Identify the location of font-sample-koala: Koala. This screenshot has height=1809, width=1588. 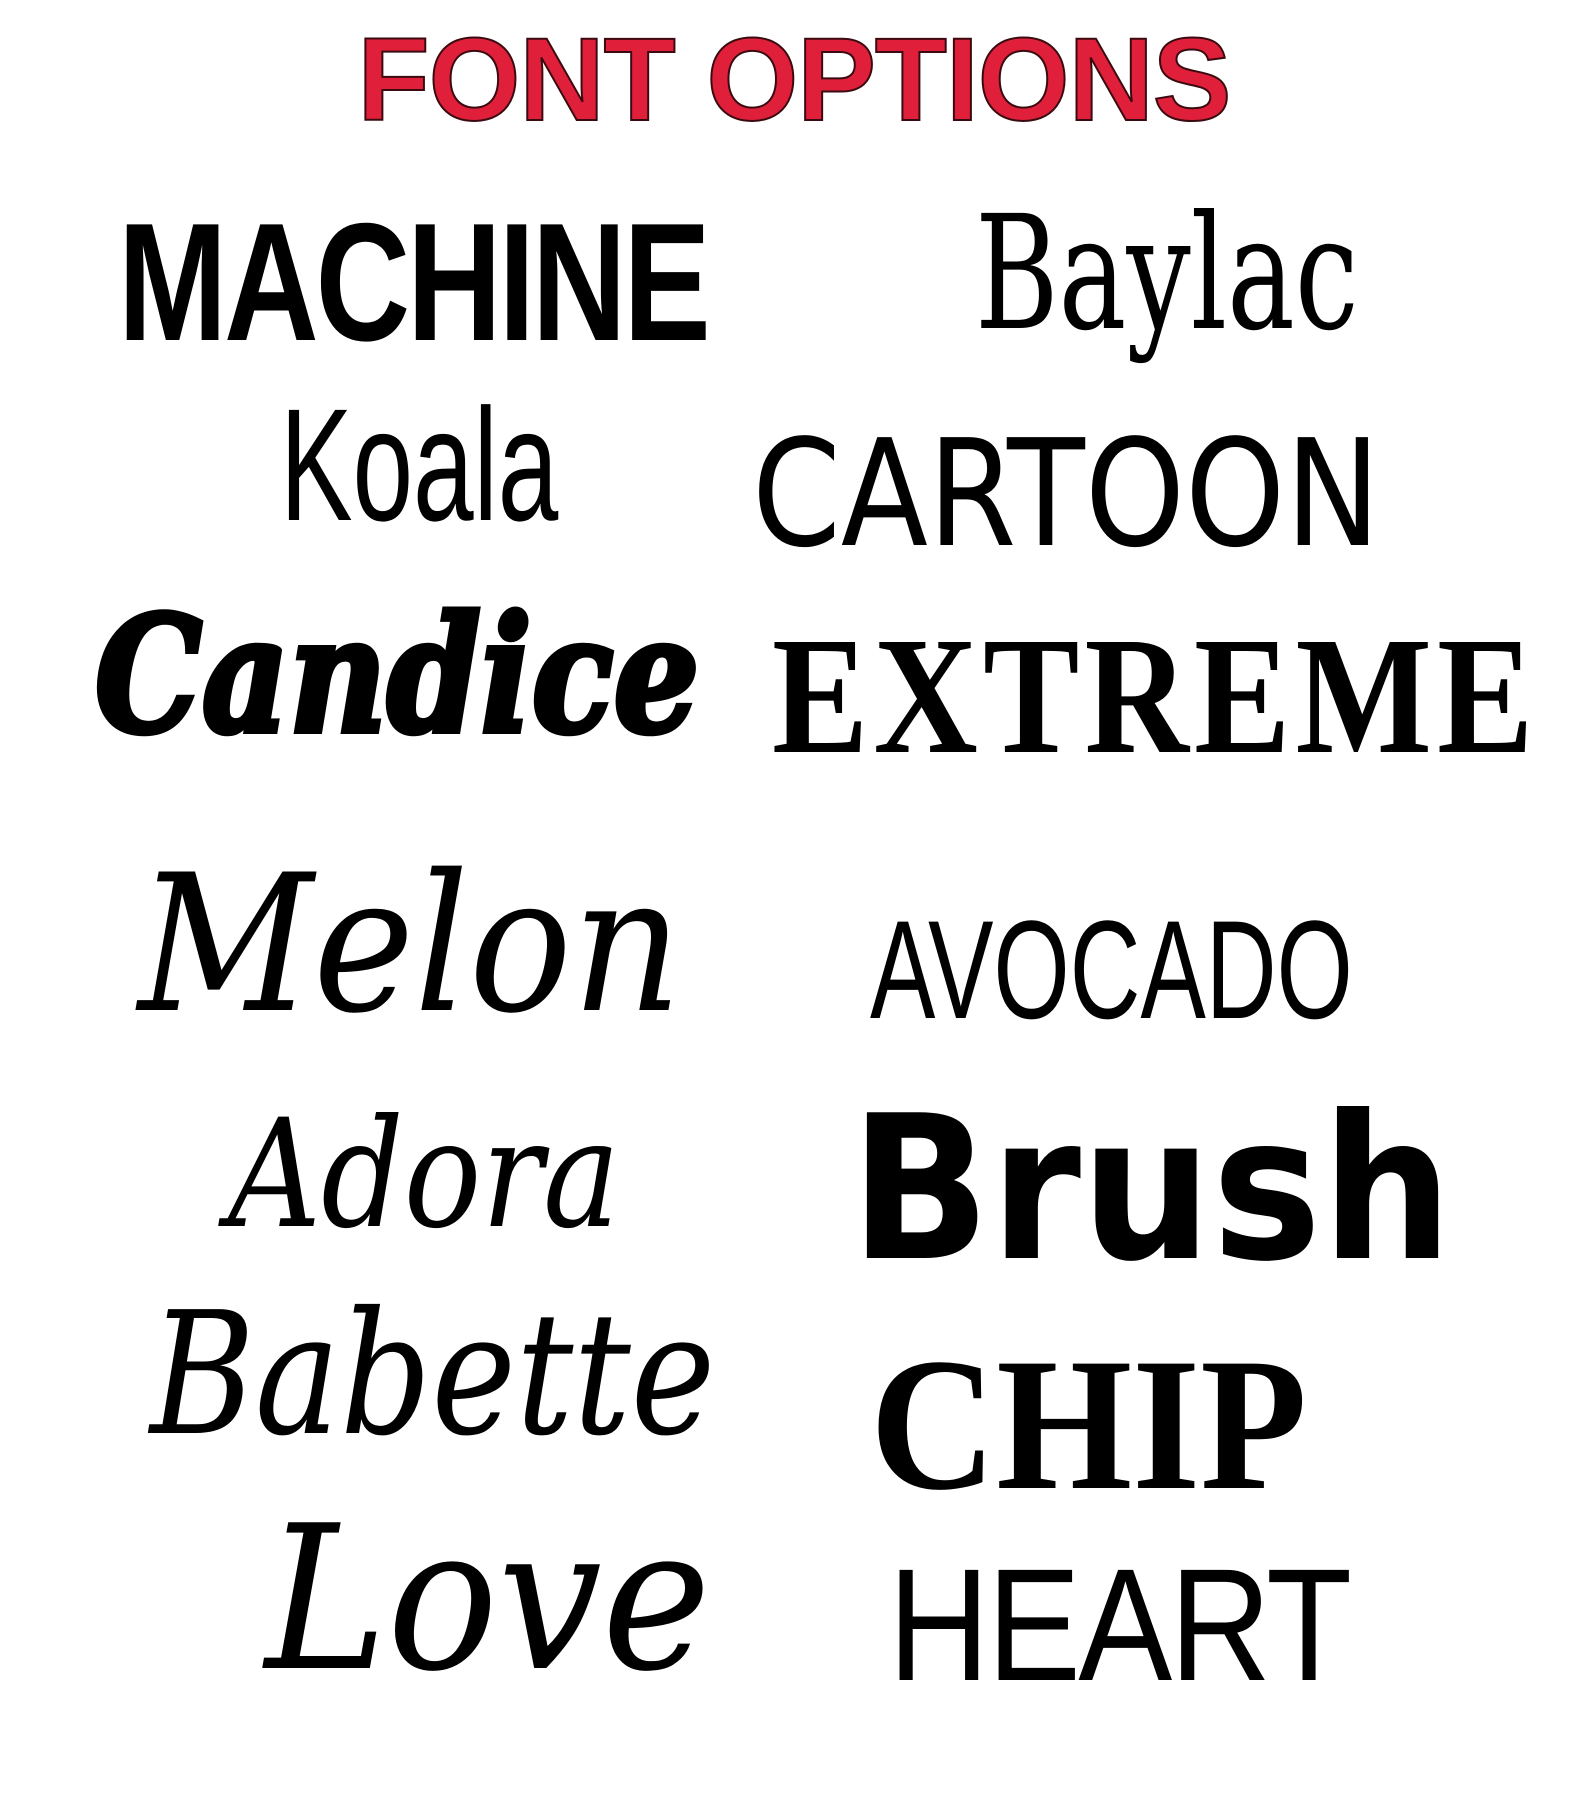
(419, 464).